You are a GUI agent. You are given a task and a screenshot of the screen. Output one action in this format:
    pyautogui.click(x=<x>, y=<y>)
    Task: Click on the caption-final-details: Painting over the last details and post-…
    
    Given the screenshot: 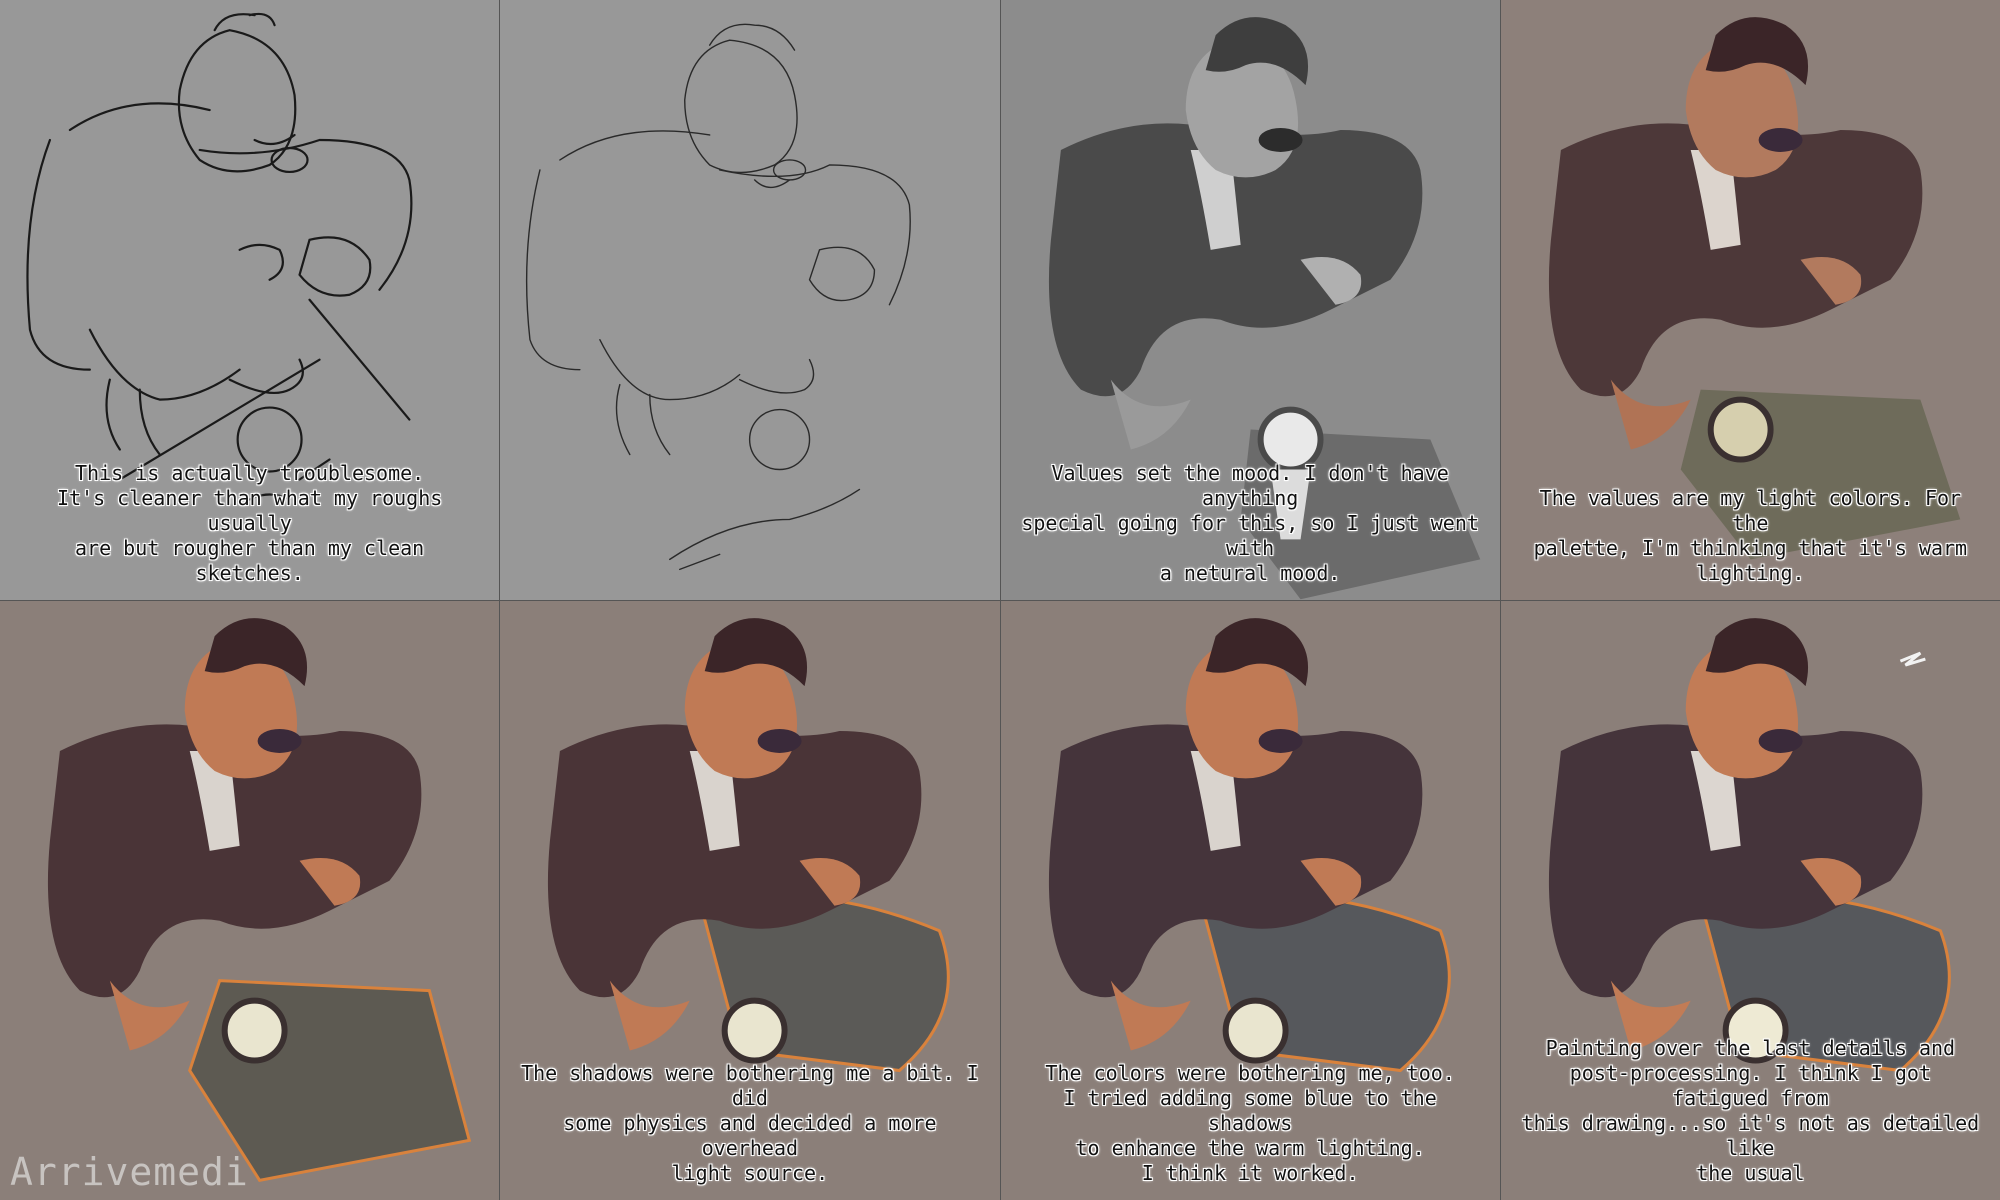 What is the action you would take?
    pyautogui.click(x=1750, y=1110)
    